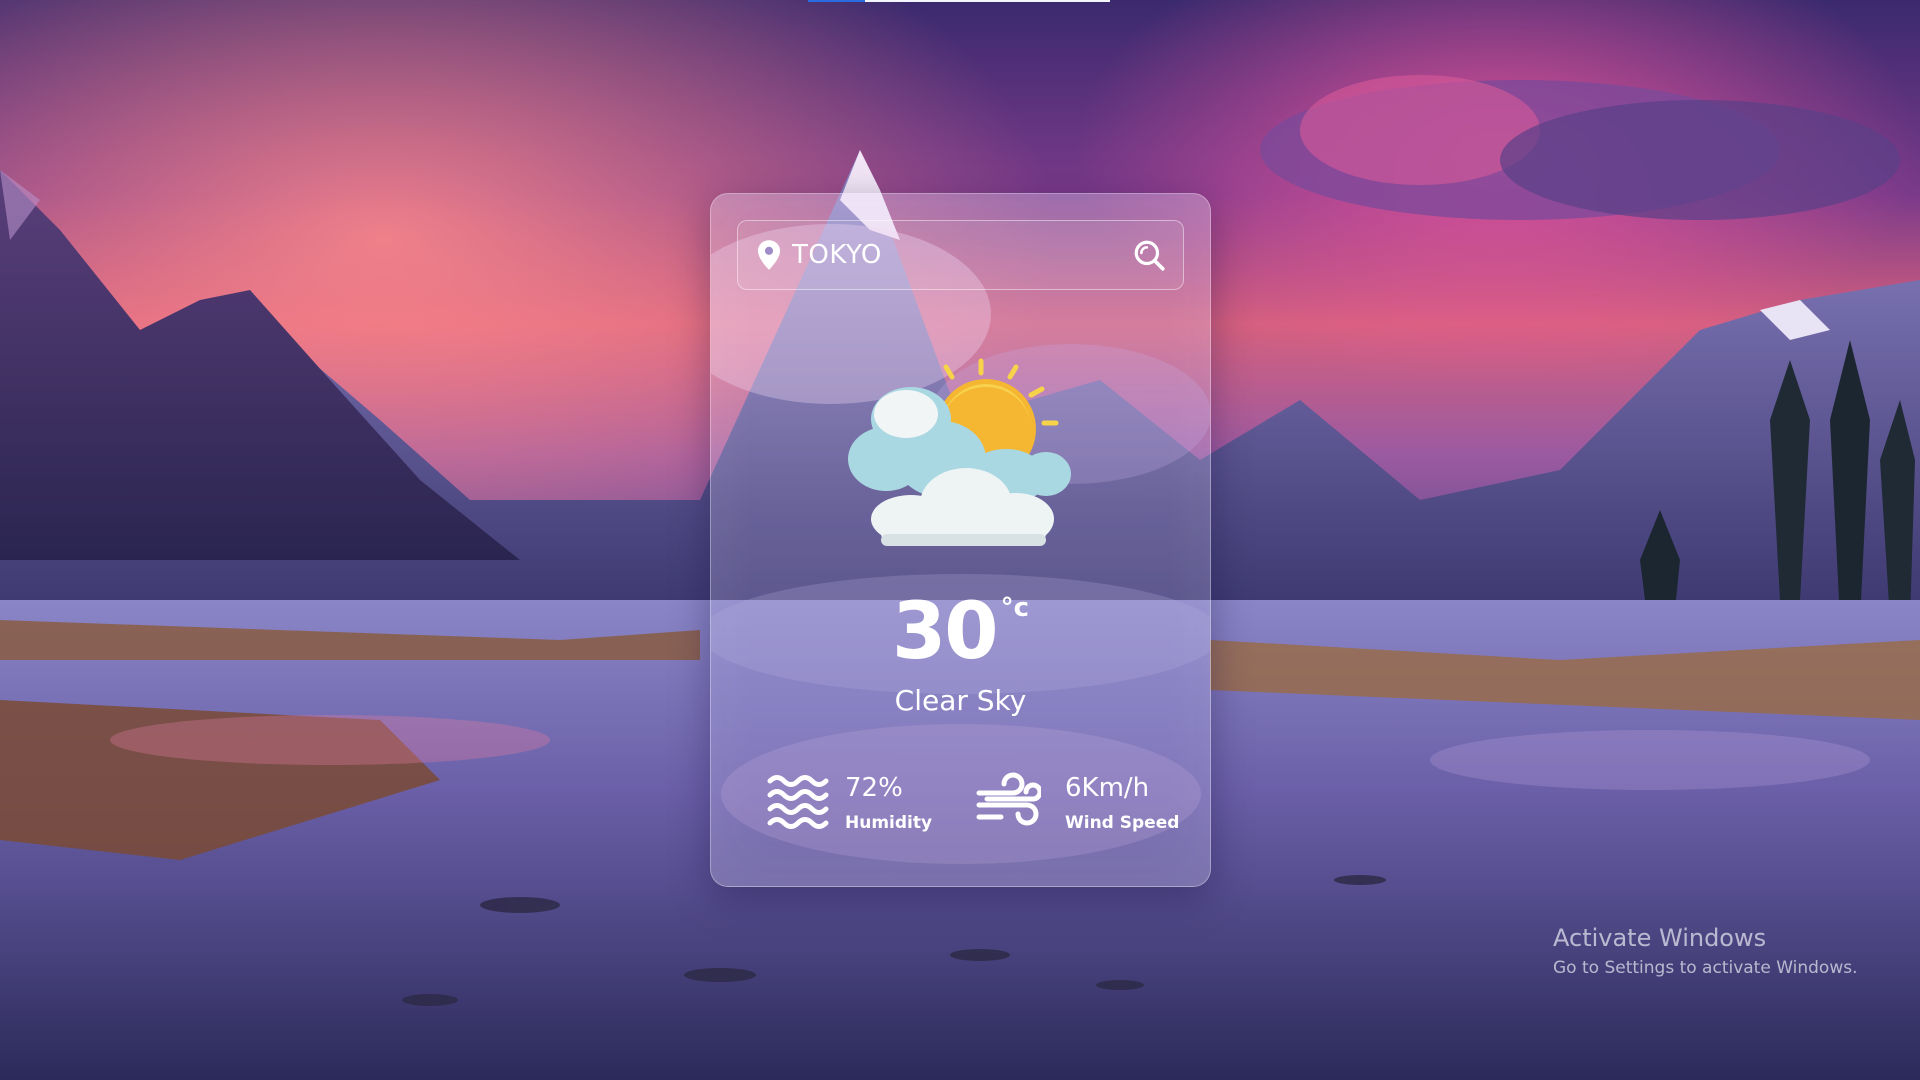  Describe the element at coordinates (1107, 788) in the screenshot. I see `wind-value: 6Km/h` at that location.